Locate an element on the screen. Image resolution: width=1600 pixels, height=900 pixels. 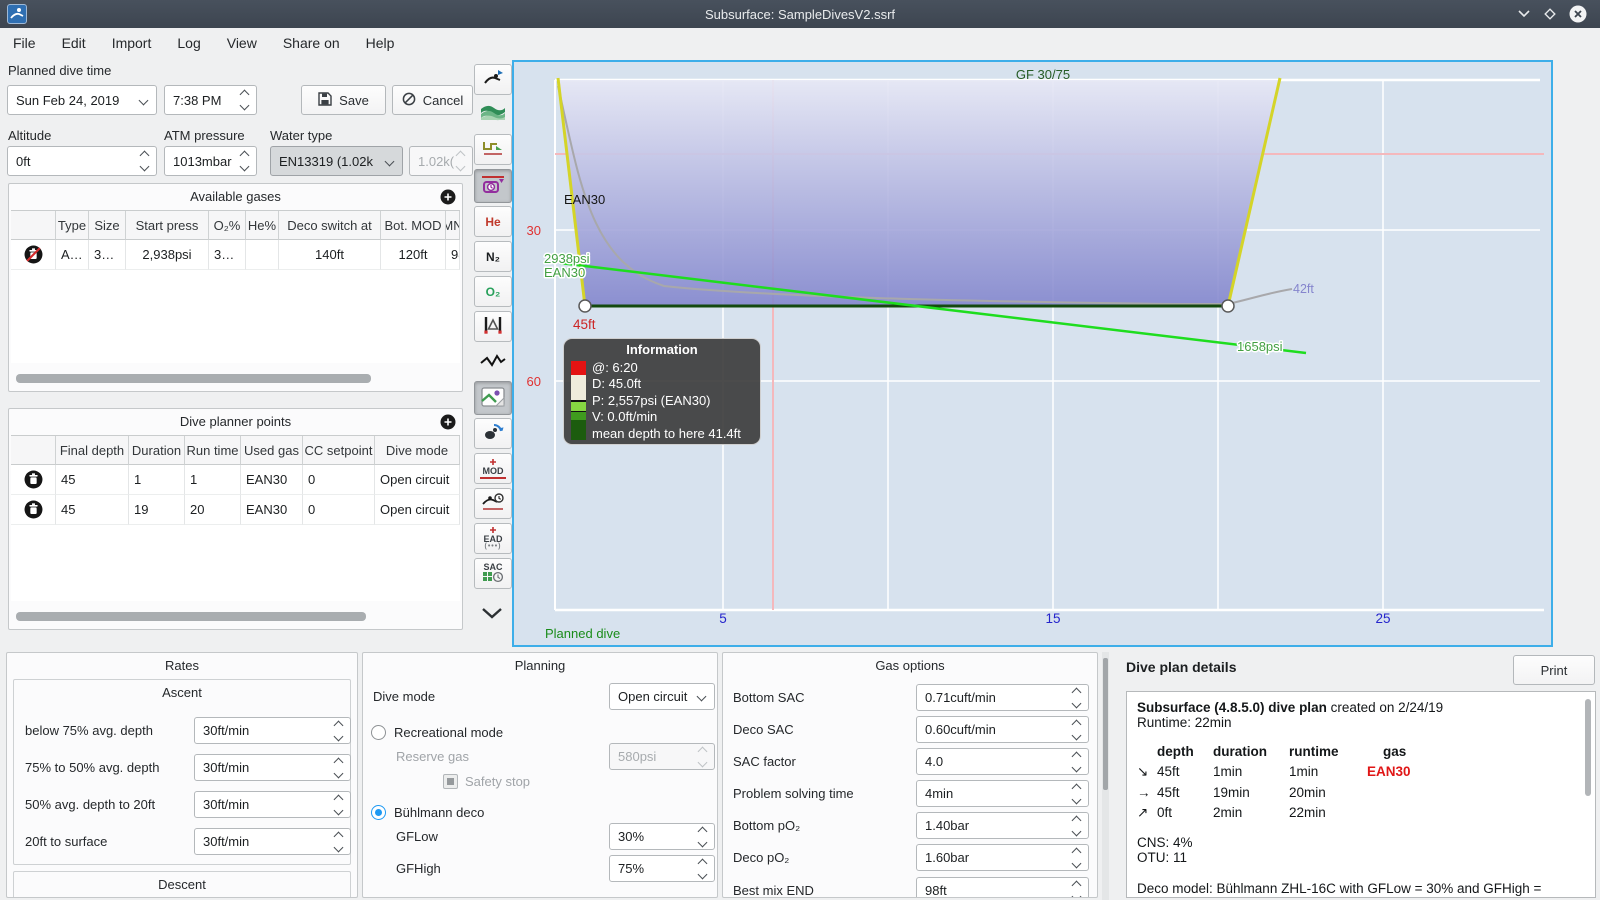
dive-date-combo: Sun Feb 24, 2019 is located at coordinates (82, 100).